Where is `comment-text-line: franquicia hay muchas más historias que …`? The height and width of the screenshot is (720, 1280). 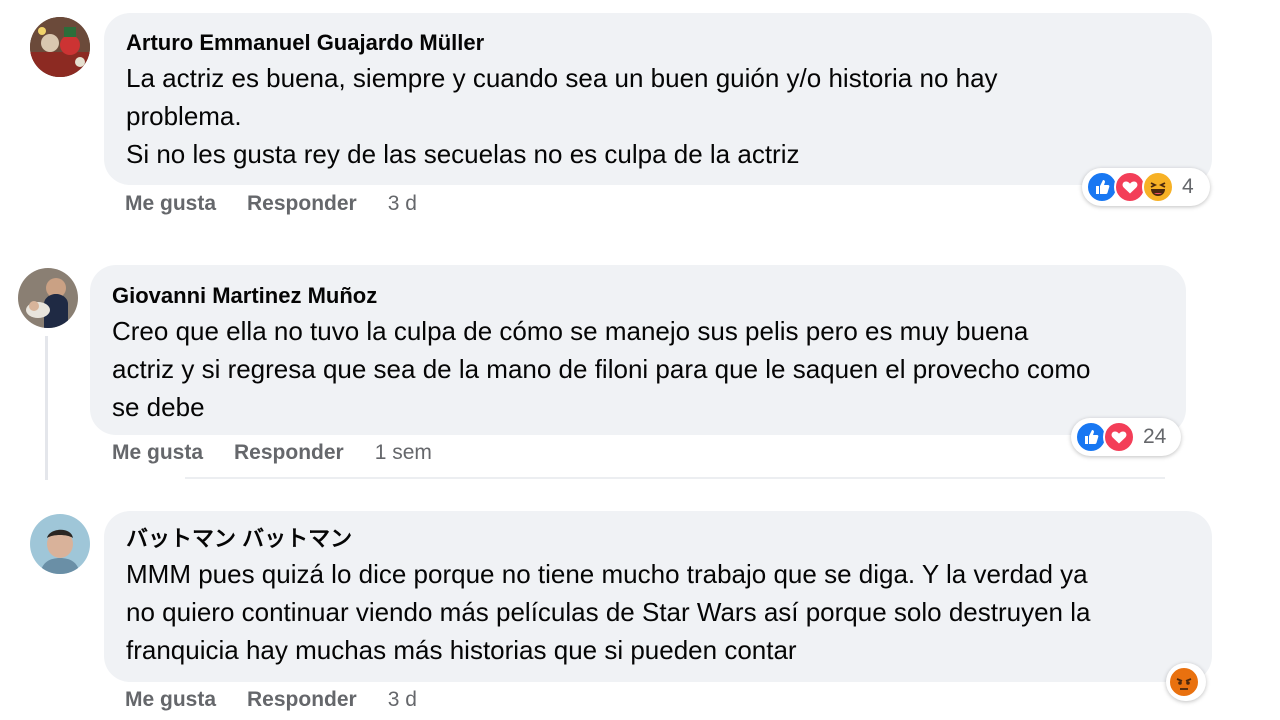
comment-text-line: franquicia hay muchas más historias que … is located at coordinates (461, 650).